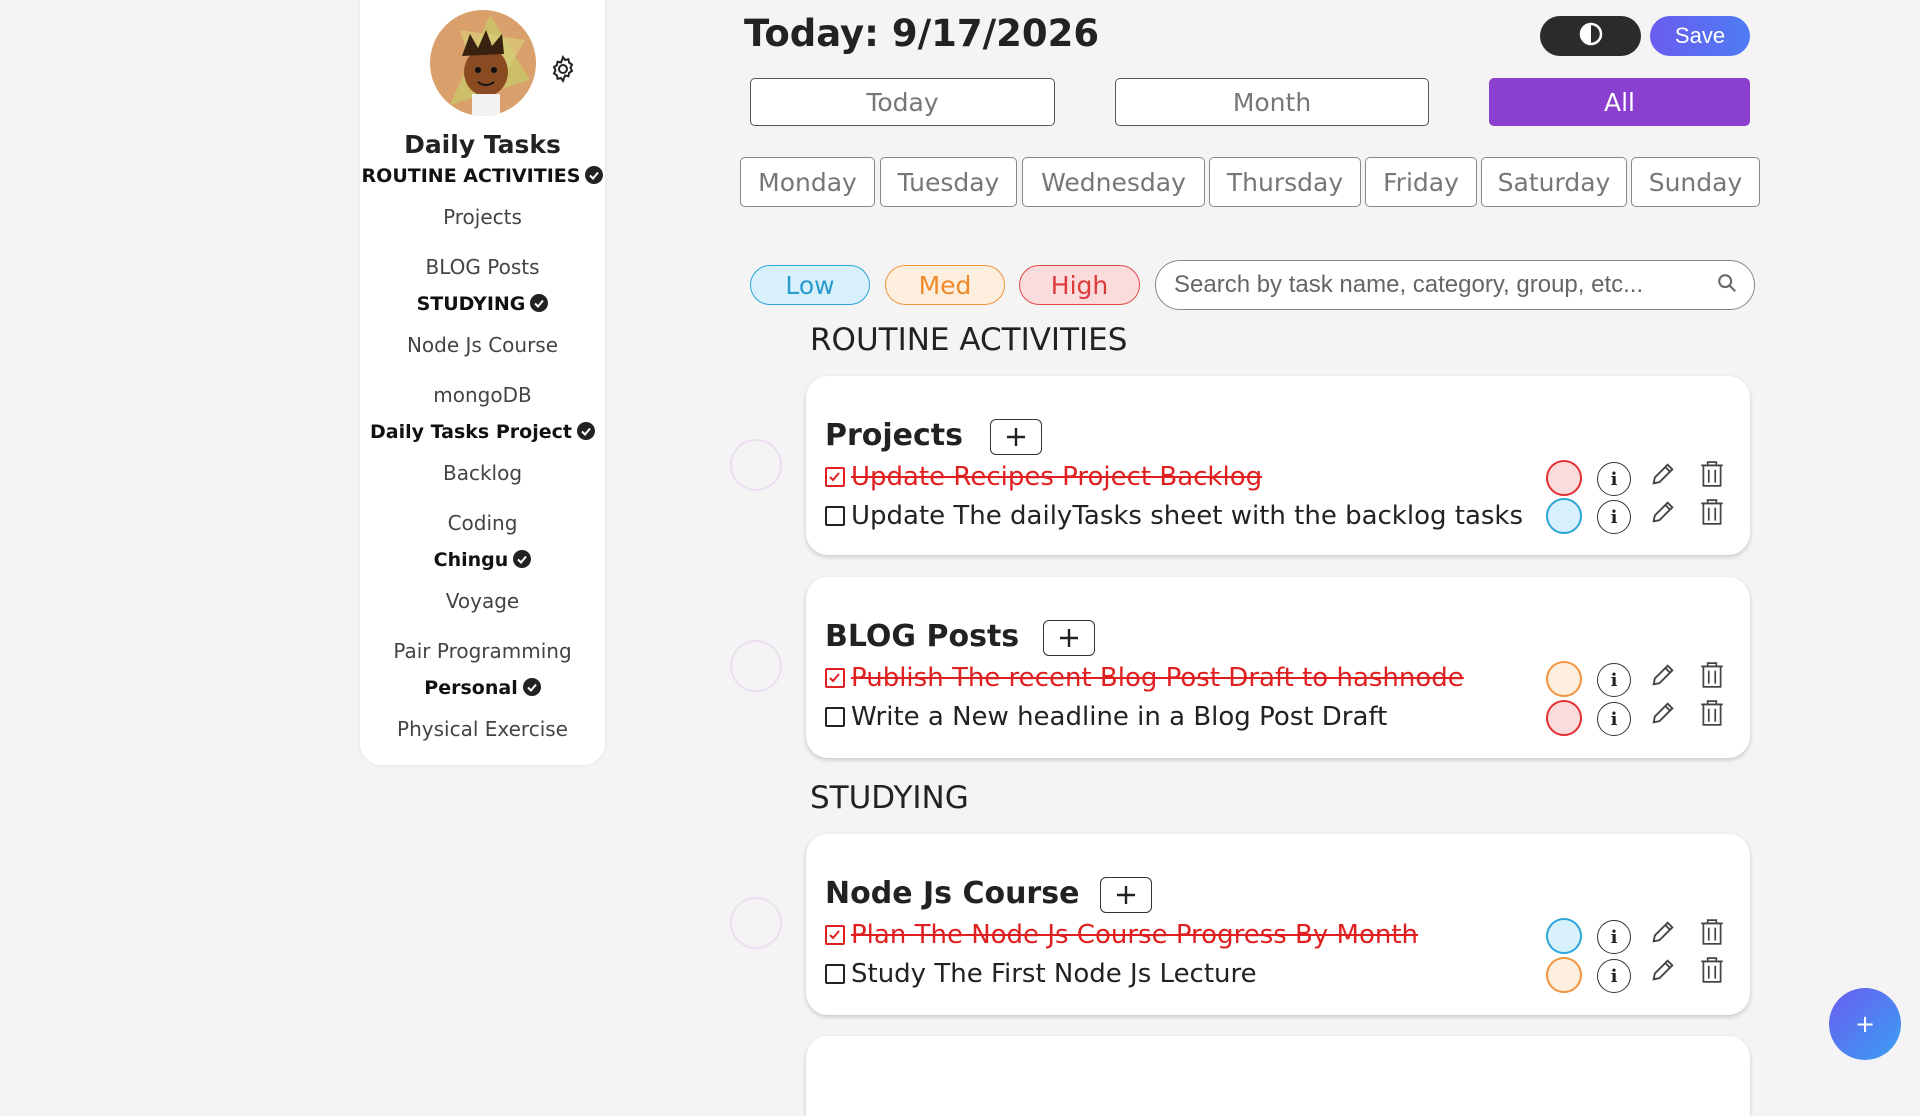  Describe the element at coordinates (807, 182) in the screenshot. I see `day-monday-button: Monday` at that location.